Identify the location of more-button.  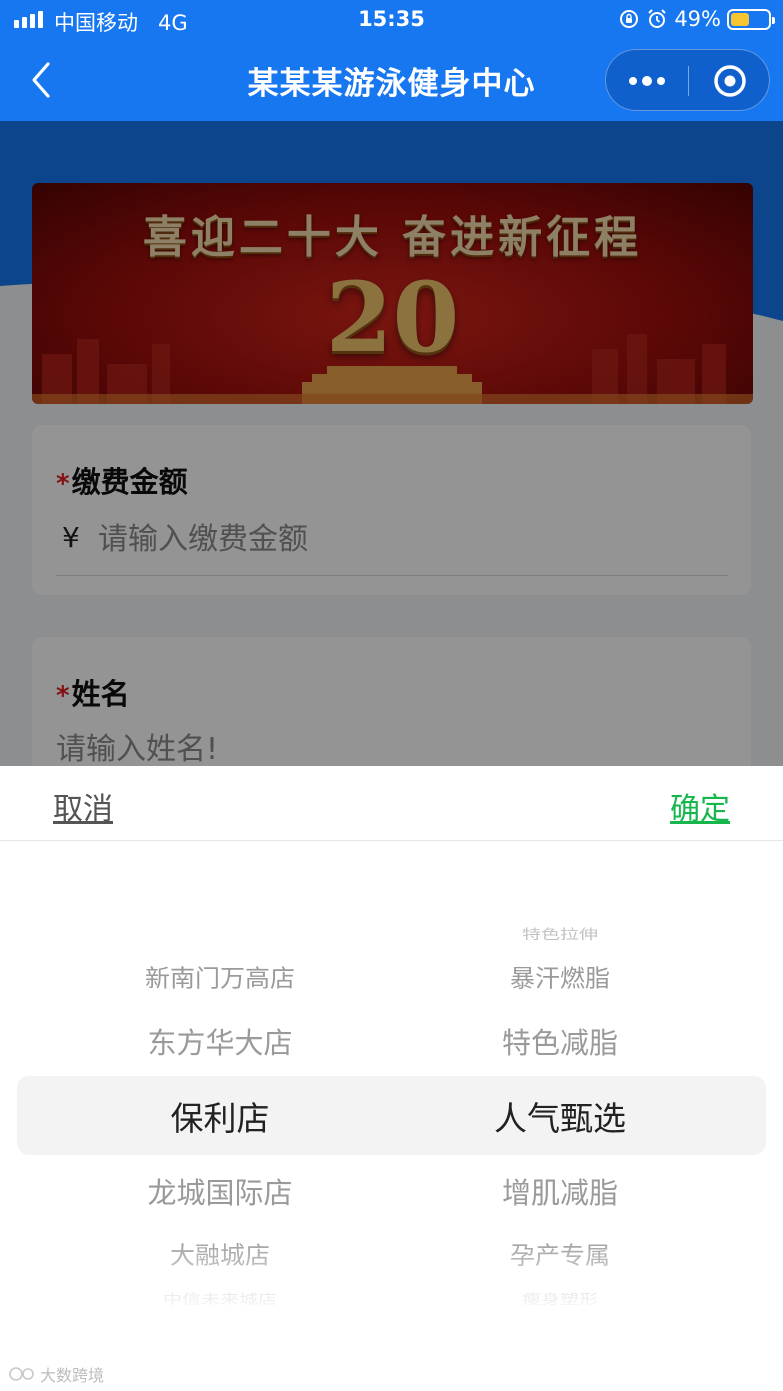
(647, 81).